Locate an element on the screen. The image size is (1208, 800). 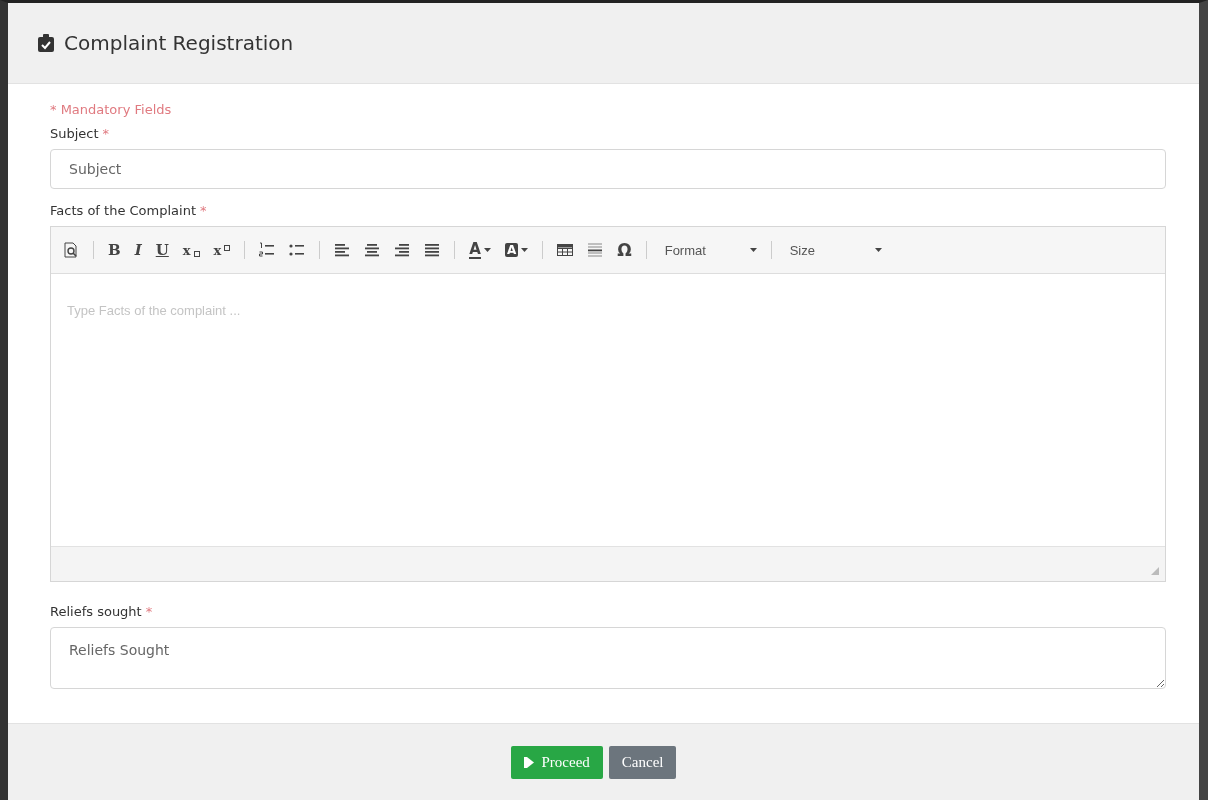
field-label: Facts of the Complaint is located at coordinates (123, 210).